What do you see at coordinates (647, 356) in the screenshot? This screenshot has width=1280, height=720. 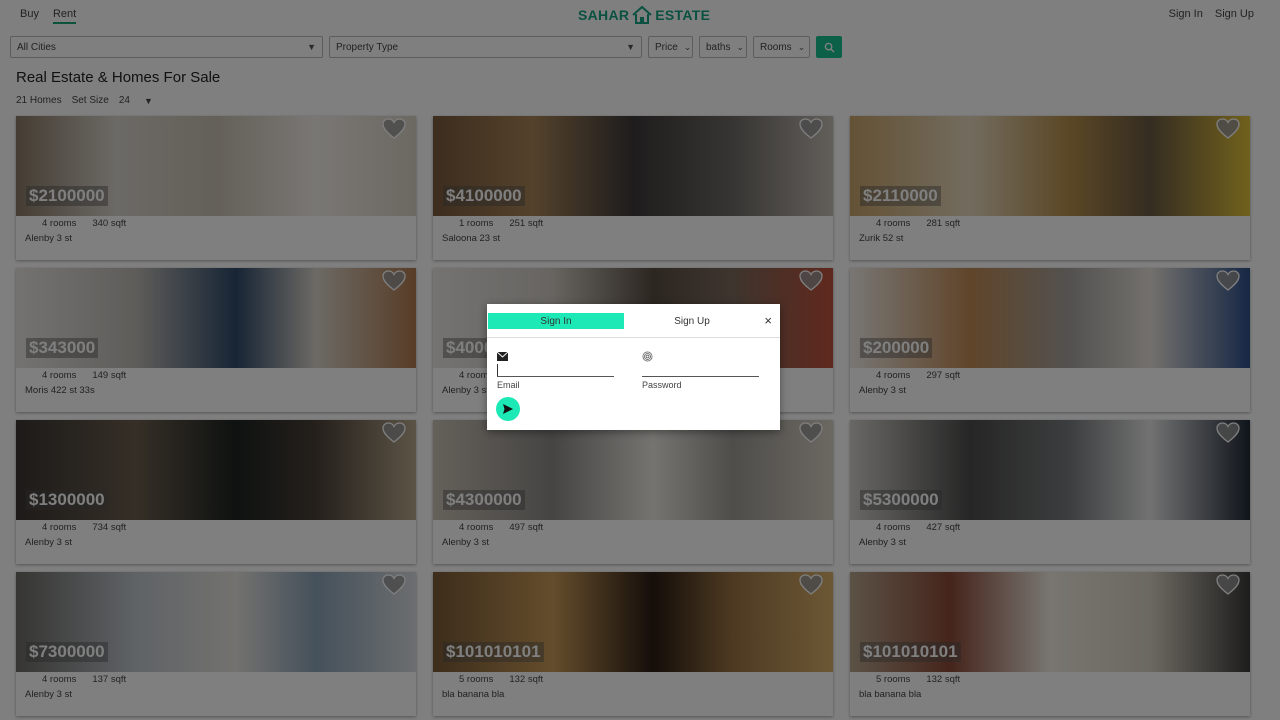 I see `fingerprint-icon` at bounding box center [647, 356].